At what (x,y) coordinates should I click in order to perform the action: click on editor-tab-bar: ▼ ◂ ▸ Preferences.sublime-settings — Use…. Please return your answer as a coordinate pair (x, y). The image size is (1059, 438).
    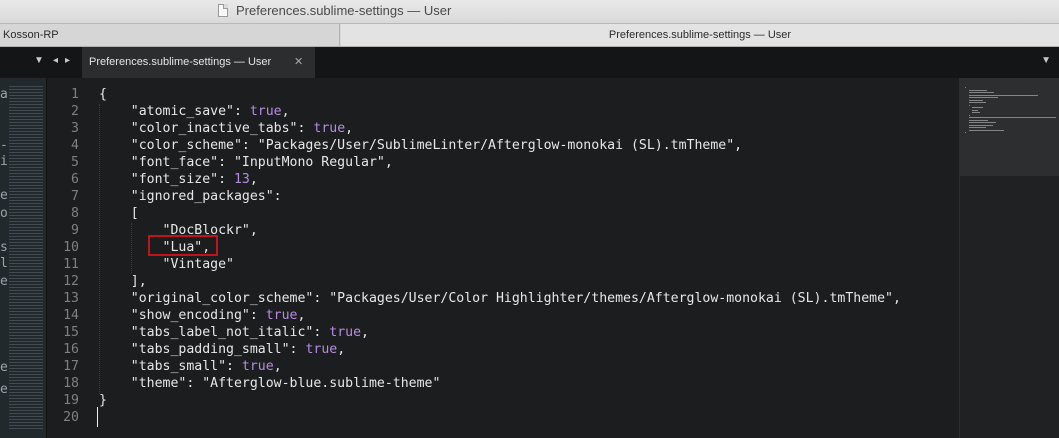
    Looking at the image, I should click on (529, 62).